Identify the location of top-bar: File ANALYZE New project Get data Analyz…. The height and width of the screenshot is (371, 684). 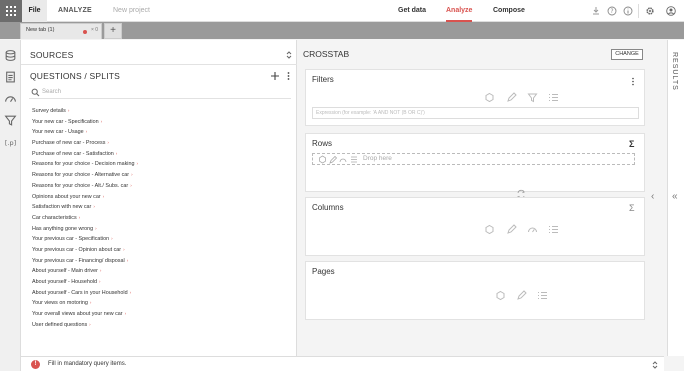
(342, 11).